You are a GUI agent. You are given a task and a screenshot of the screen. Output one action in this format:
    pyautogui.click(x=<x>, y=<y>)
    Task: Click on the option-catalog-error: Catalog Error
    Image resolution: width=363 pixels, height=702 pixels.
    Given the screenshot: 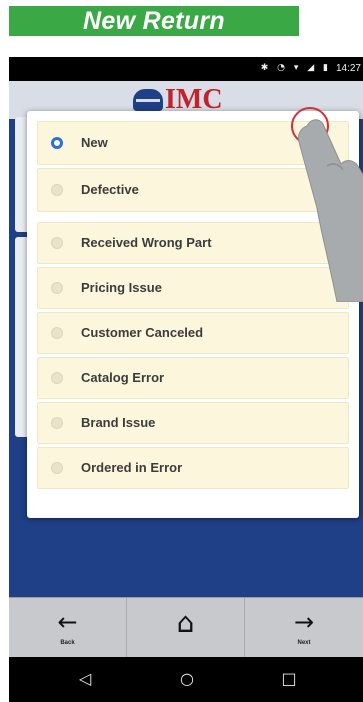 What is the action you would take?
    pyautogui.click(x=193, y=378)
    